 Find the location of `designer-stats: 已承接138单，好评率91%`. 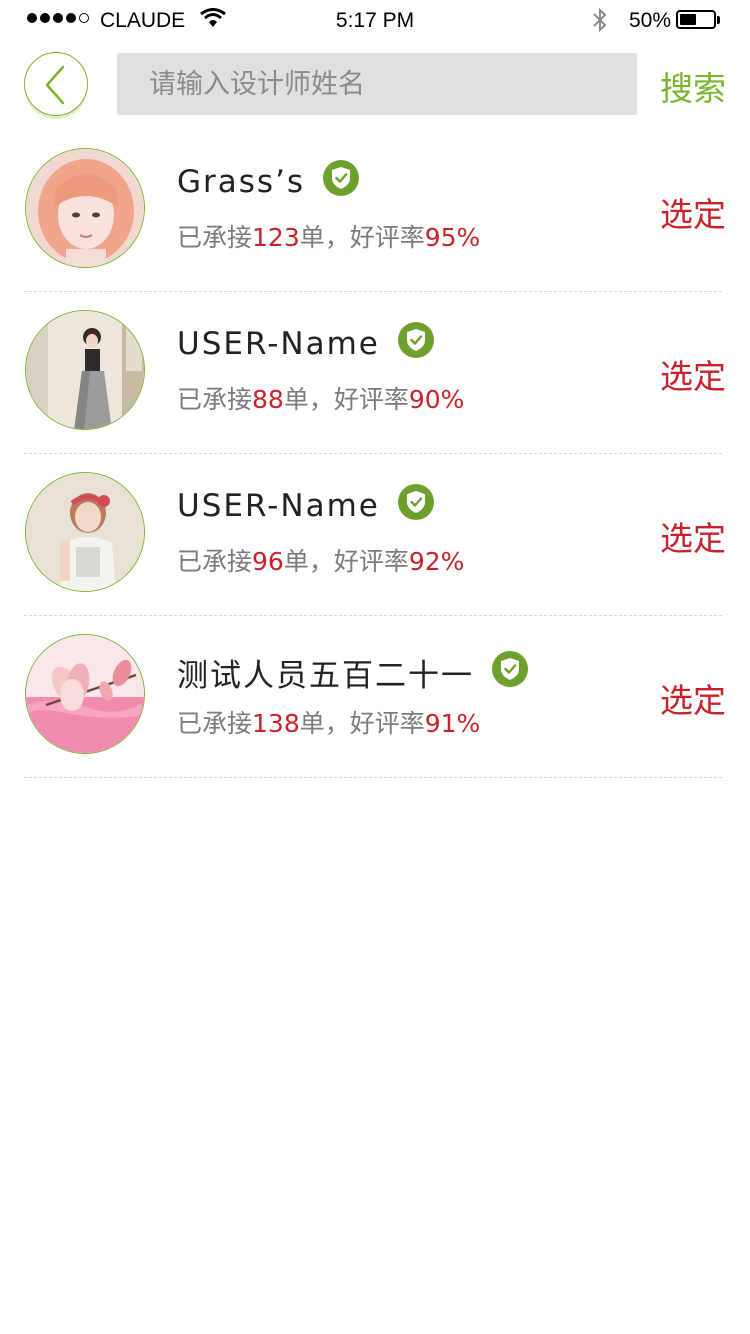

designer-stats: 已承接138单，好评率91% is located at coordinates (329, 723).